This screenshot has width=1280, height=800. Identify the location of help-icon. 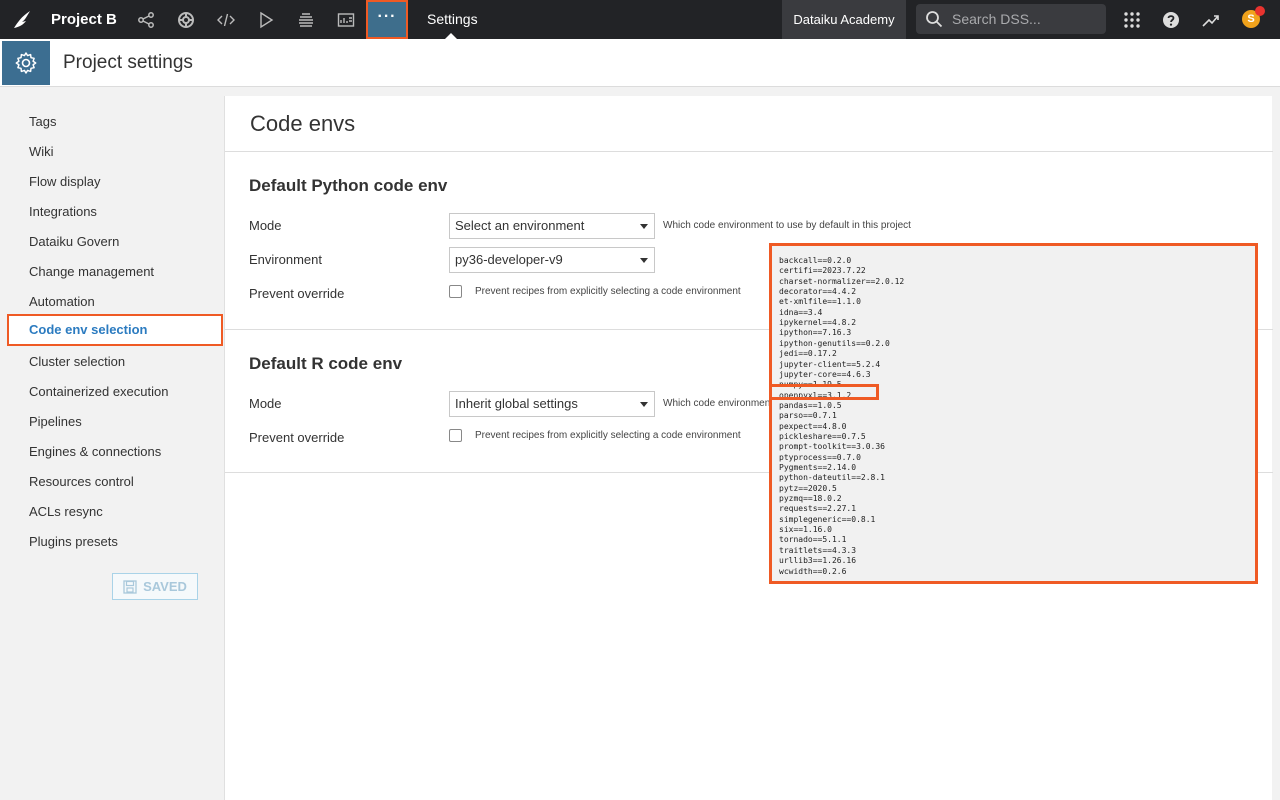
(1171, 19).